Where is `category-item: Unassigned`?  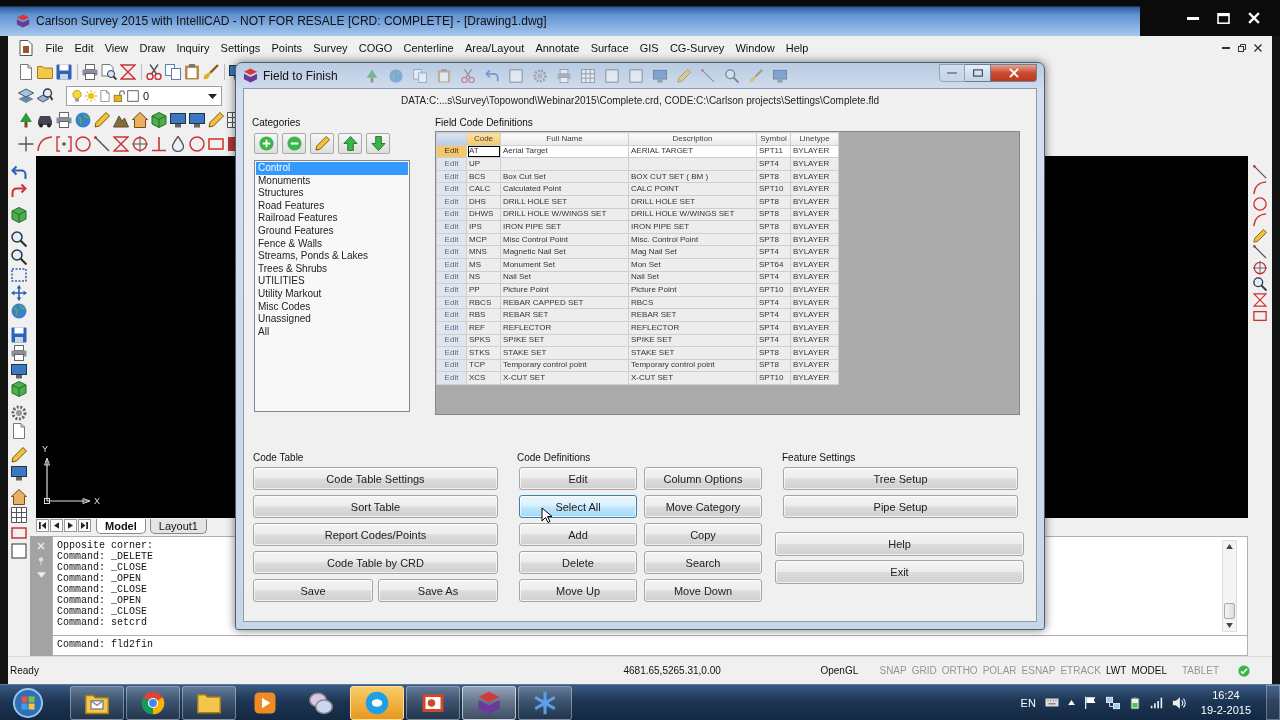
category-item: Unassigned is located at coordinates (332, 319).